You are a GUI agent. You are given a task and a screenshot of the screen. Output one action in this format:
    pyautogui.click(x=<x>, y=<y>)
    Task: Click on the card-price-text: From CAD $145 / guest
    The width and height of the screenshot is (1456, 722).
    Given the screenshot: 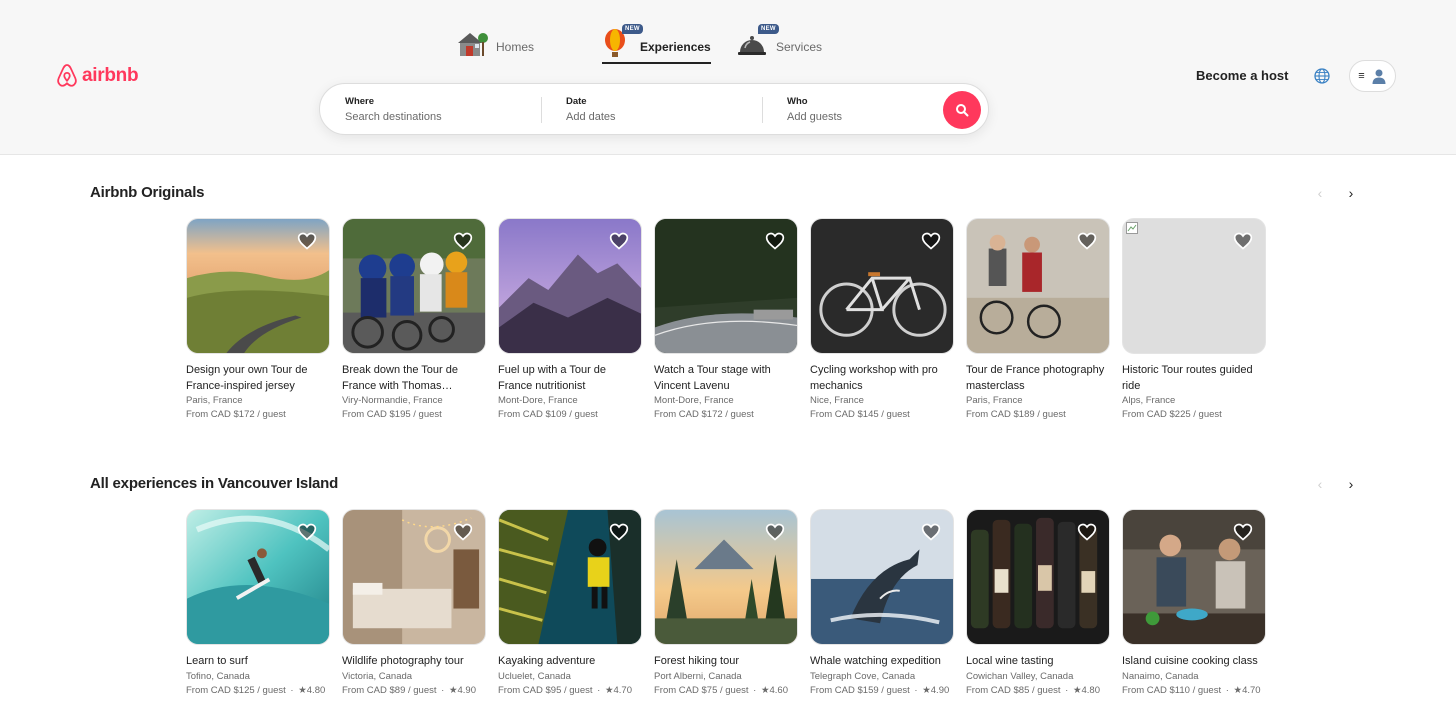 What is the action you would take?
    pyautogui.click(x=860, y=414)
    